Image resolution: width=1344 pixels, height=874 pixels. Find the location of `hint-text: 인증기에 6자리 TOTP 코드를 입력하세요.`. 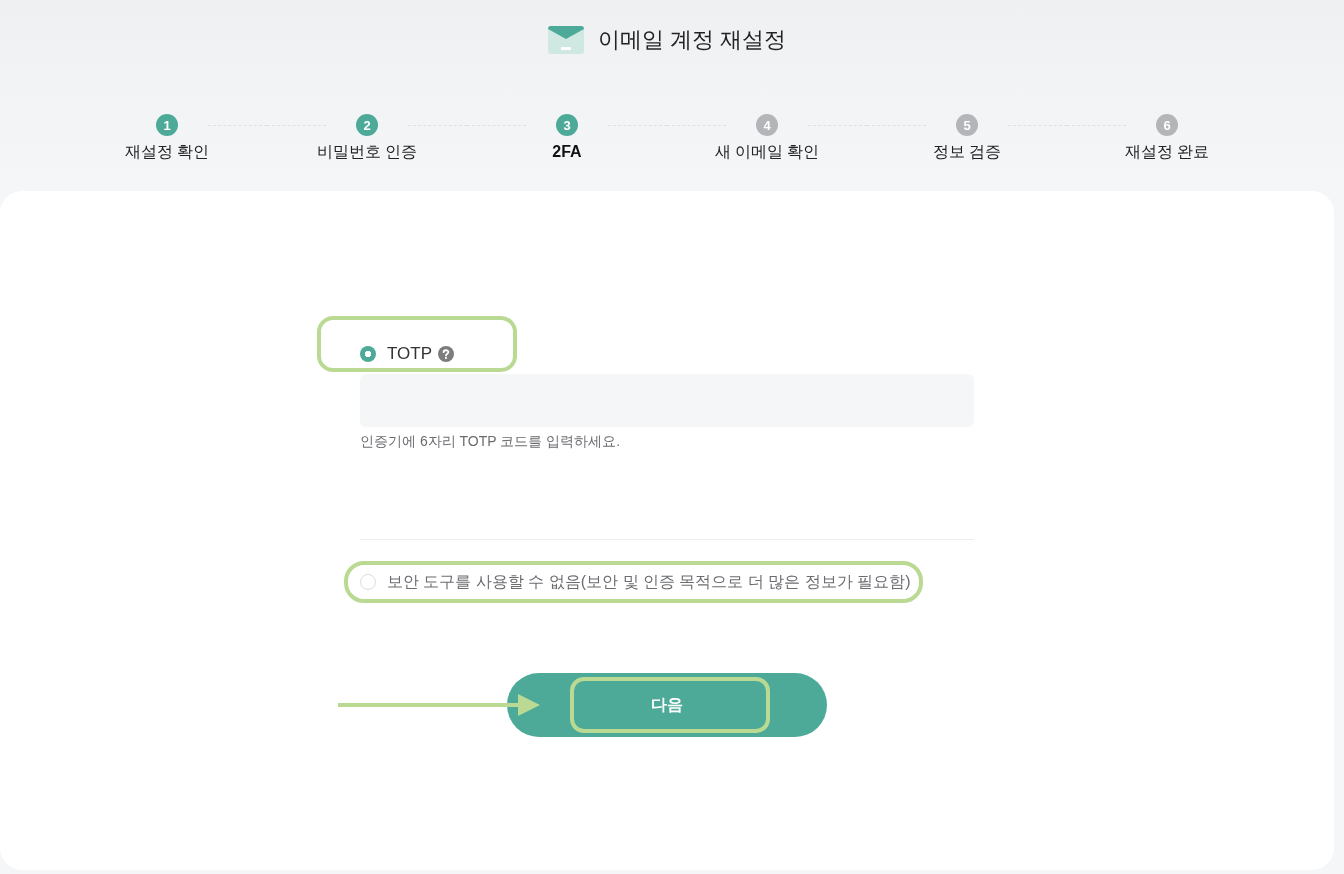

hint-text: 인증기에 6자리 TOTP 코드를 입력하세요. is located at coordinates (491, 441).